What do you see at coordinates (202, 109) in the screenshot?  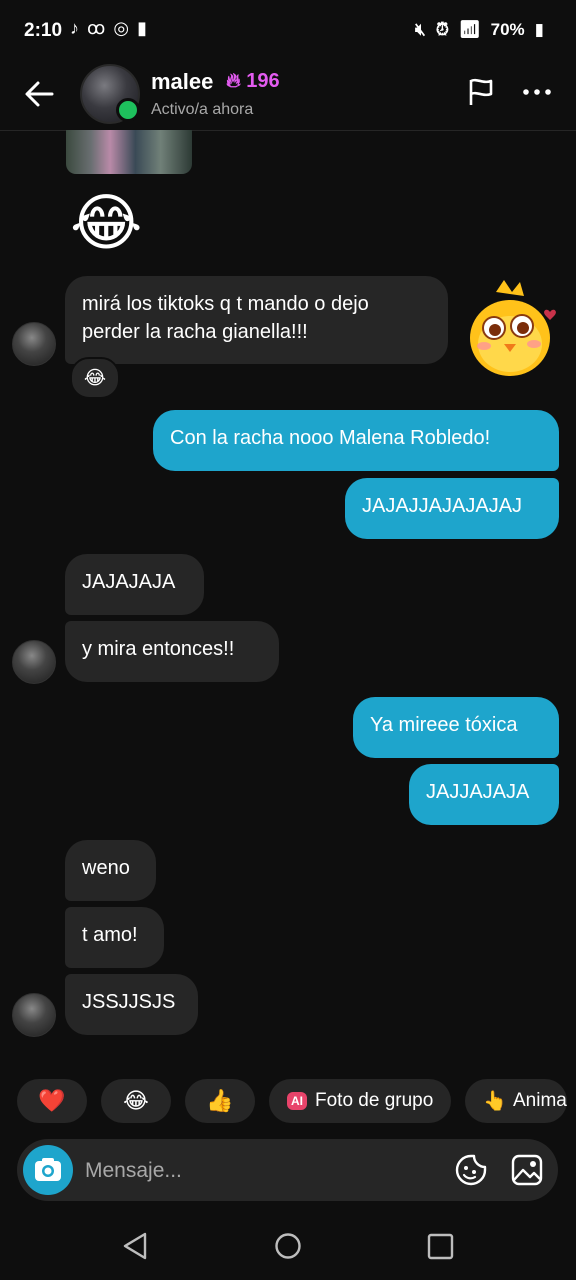 I see `presence-status: Activo/a ahora` at bounding box center [202, 109].